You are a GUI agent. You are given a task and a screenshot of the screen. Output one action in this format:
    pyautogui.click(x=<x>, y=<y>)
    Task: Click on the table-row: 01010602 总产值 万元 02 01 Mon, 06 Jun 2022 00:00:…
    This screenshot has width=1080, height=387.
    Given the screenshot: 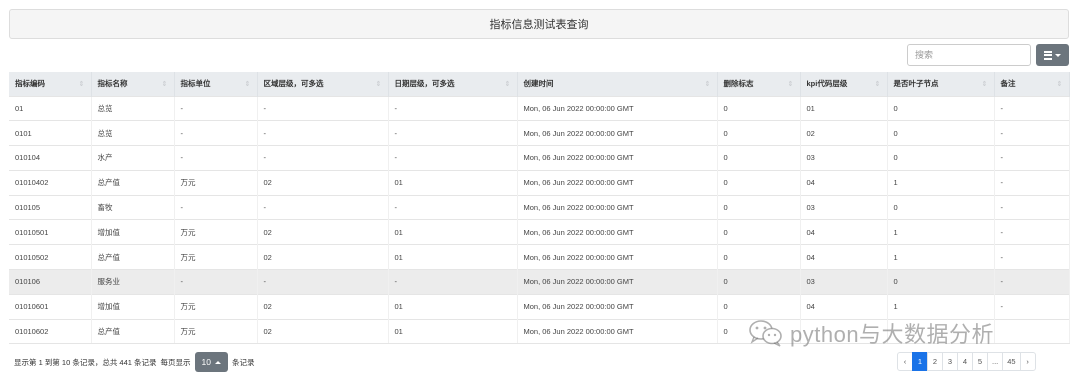 What is the action you would take?
    pyautogui.click(x=539, y=331)
    